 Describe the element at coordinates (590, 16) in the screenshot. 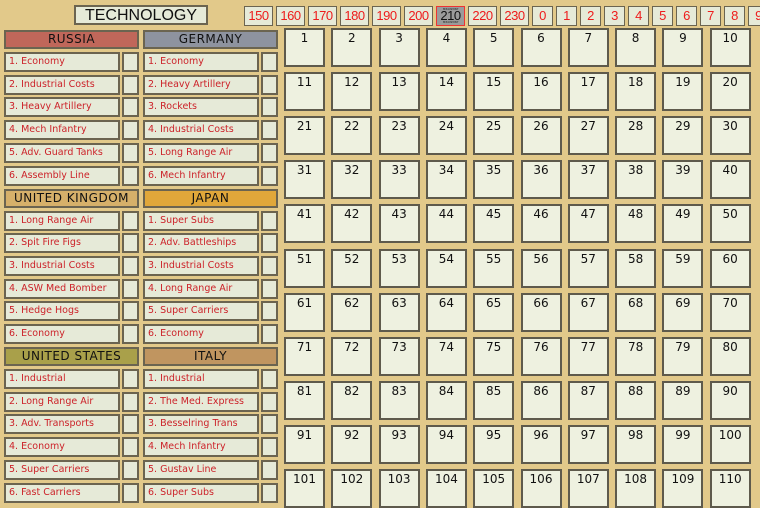

I see `score-box-2: 2` at that location.